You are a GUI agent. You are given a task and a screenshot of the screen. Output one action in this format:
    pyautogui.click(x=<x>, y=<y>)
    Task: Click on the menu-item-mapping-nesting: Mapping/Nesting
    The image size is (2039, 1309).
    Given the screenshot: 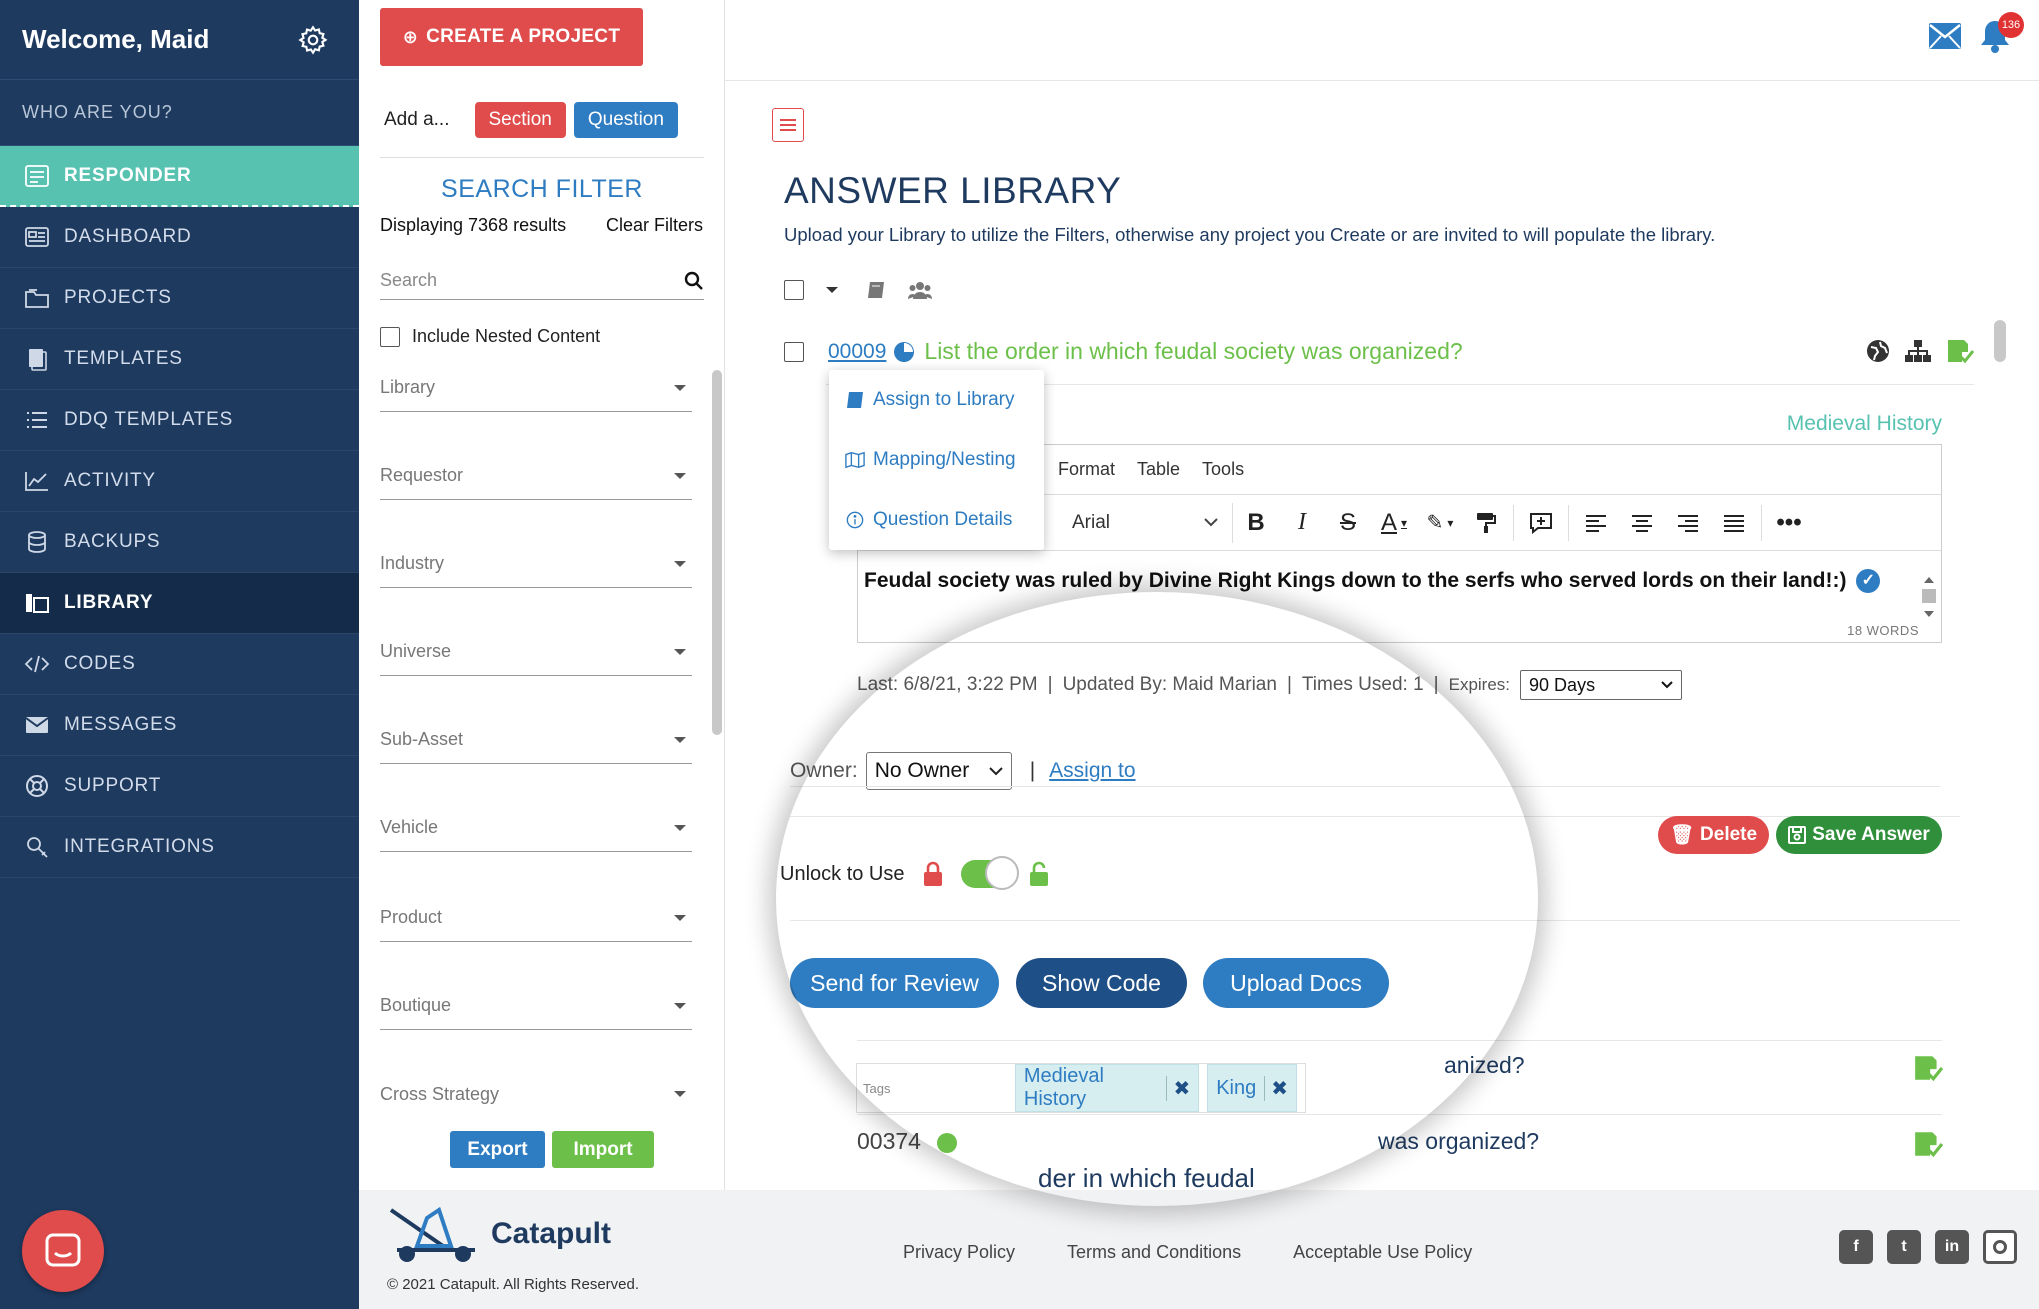 What is the action you would take?
    pyautogui.click(x=936, y=460)
    